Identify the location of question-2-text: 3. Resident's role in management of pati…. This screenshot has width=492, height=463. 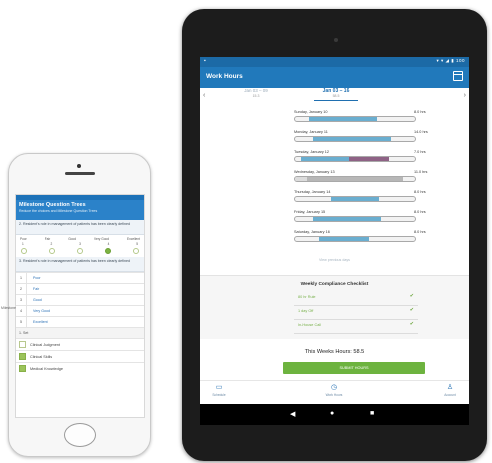
(80, 264).